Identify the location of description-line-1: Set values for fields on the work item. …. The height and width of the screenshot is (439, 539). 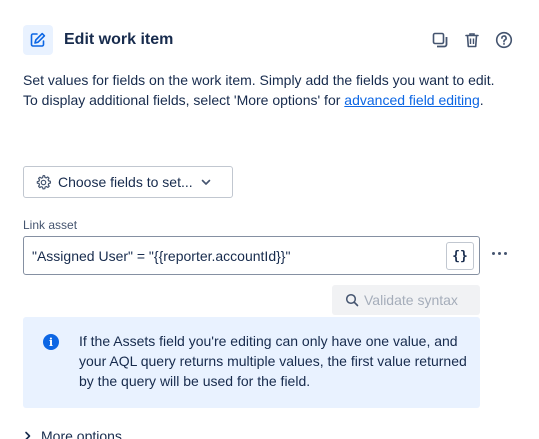
(259, 80).